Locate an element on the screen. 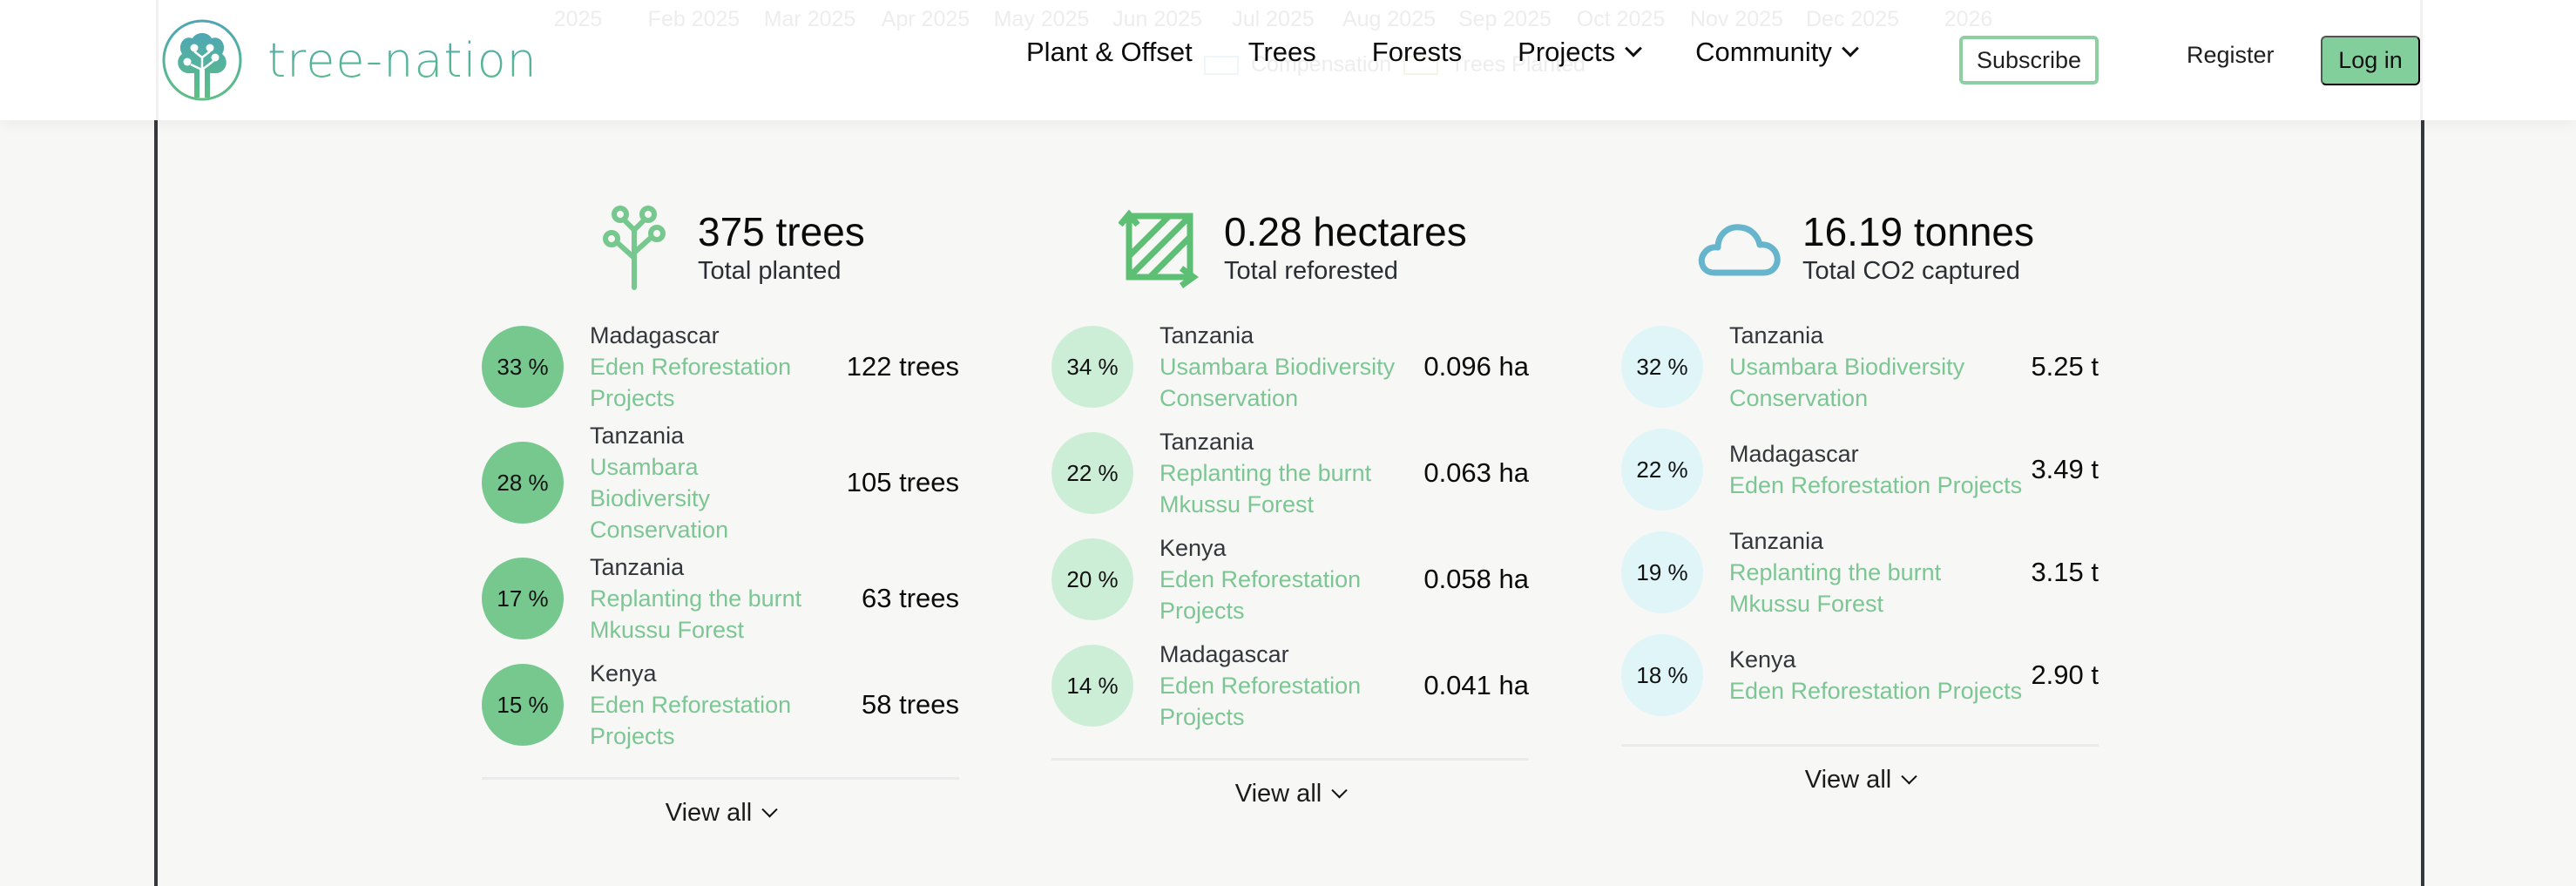 This screenshot has height=886, width=2576. subscribe-button: Subscribe is located at coordinates (2029, 60).